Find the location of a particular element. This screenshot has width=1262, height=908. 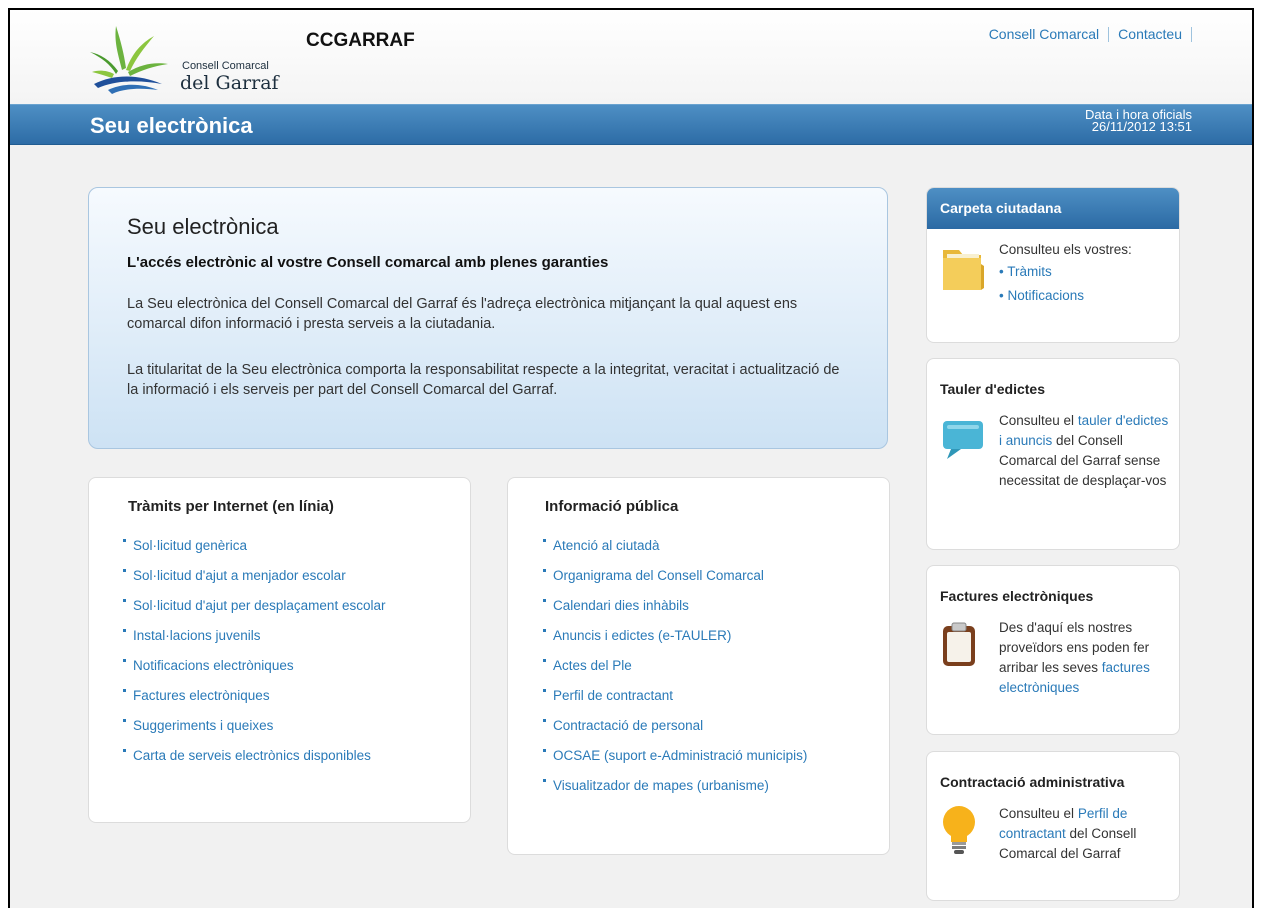

link-contacteu: Contacteu is located at coordinates (1150, 34).